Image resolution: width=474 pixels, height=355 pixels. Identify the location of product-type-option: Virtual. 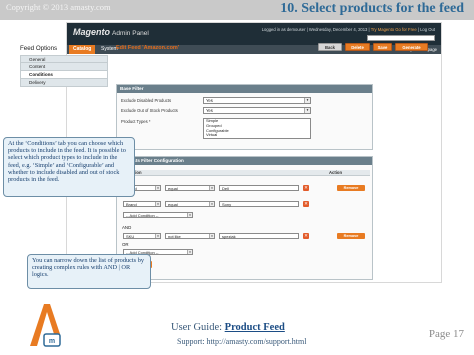
(257, 135).